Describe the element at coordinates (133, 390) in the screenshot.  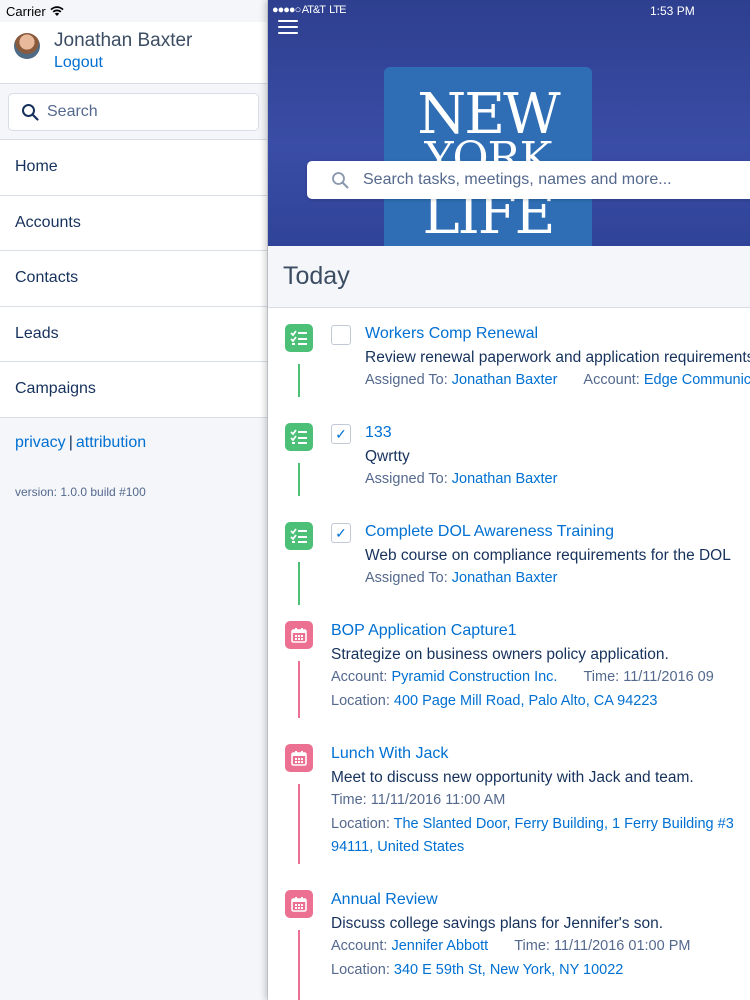
I see `nav-item-campaigns: Campaigns` at that location.